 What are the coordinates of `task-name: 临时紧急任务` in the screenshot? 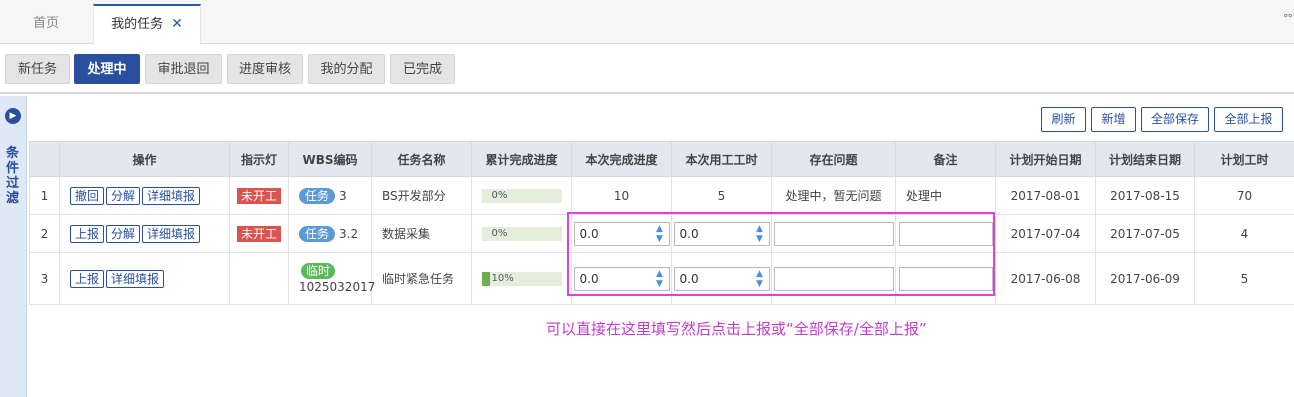 It's located at (421, 278).